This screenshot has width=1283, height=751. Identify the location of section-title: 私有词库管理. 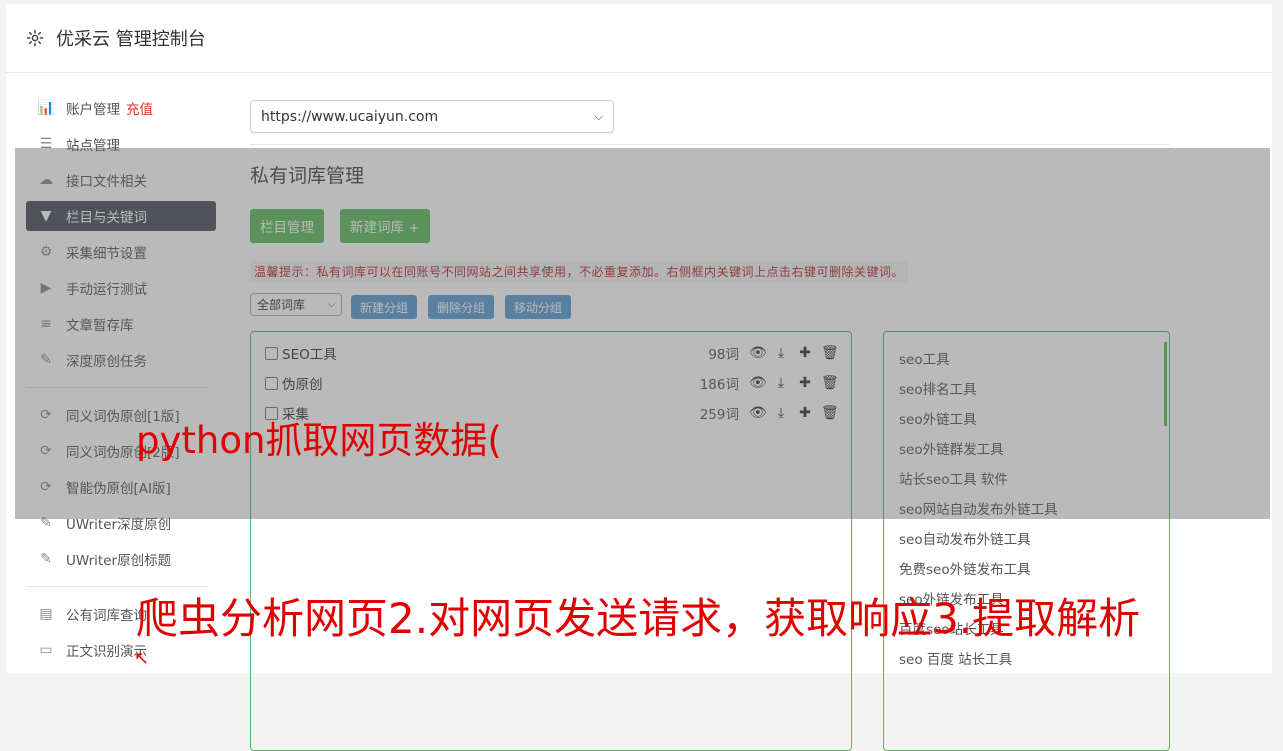
(307, 176).